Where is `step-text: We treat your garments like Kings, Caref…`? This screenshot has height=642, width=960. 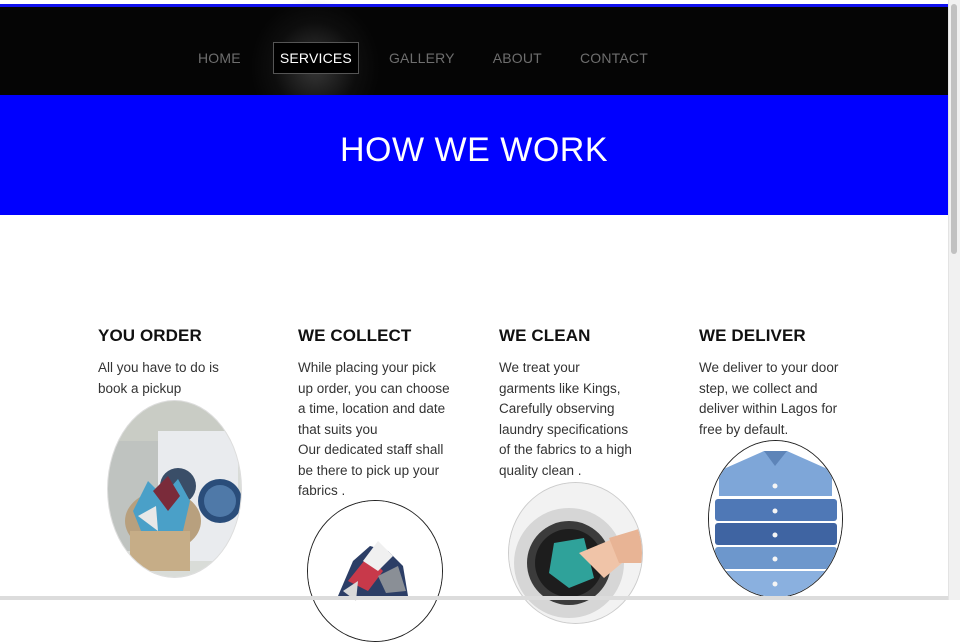
step-text: We treat your garments like Kings, Caref… is located at coordinates (565, 419).